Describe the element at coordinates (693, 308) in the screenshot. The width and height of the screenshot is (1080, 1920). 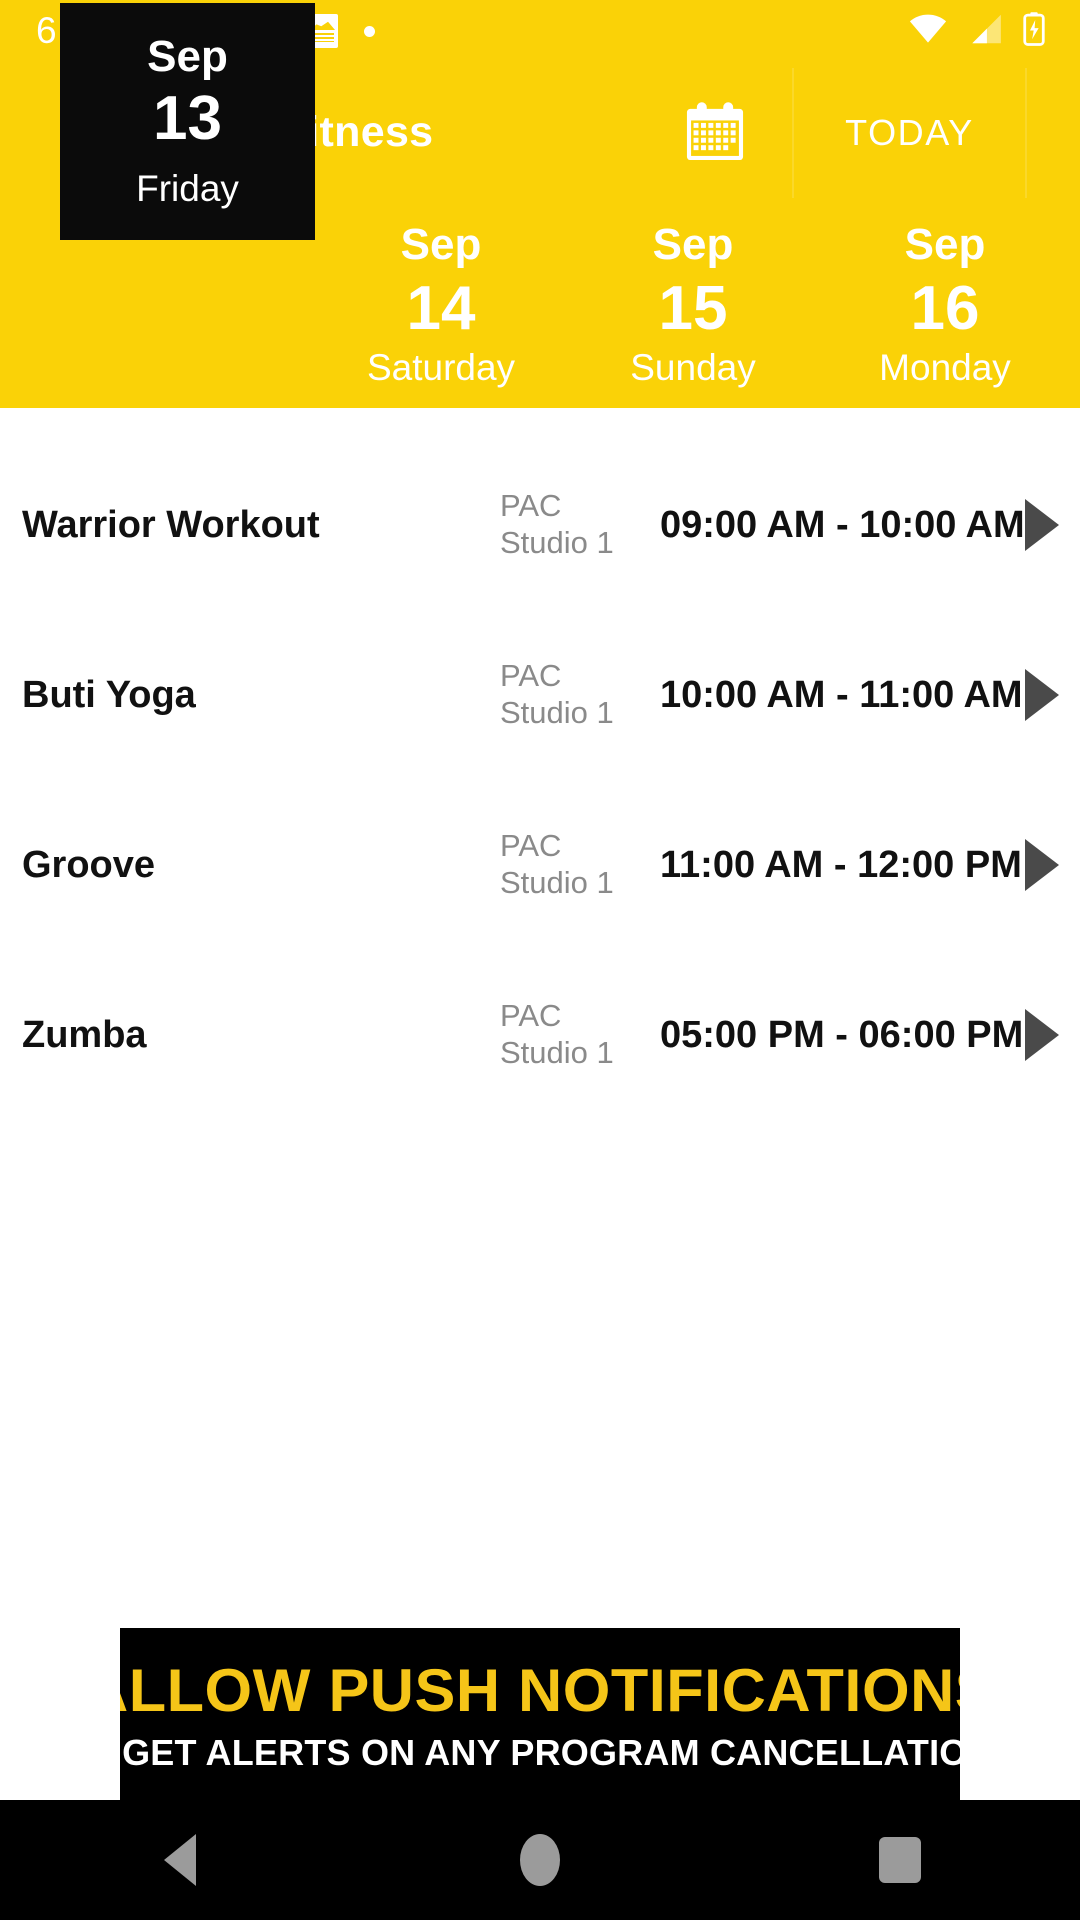
I see `date-tab-day: 15` at that location.